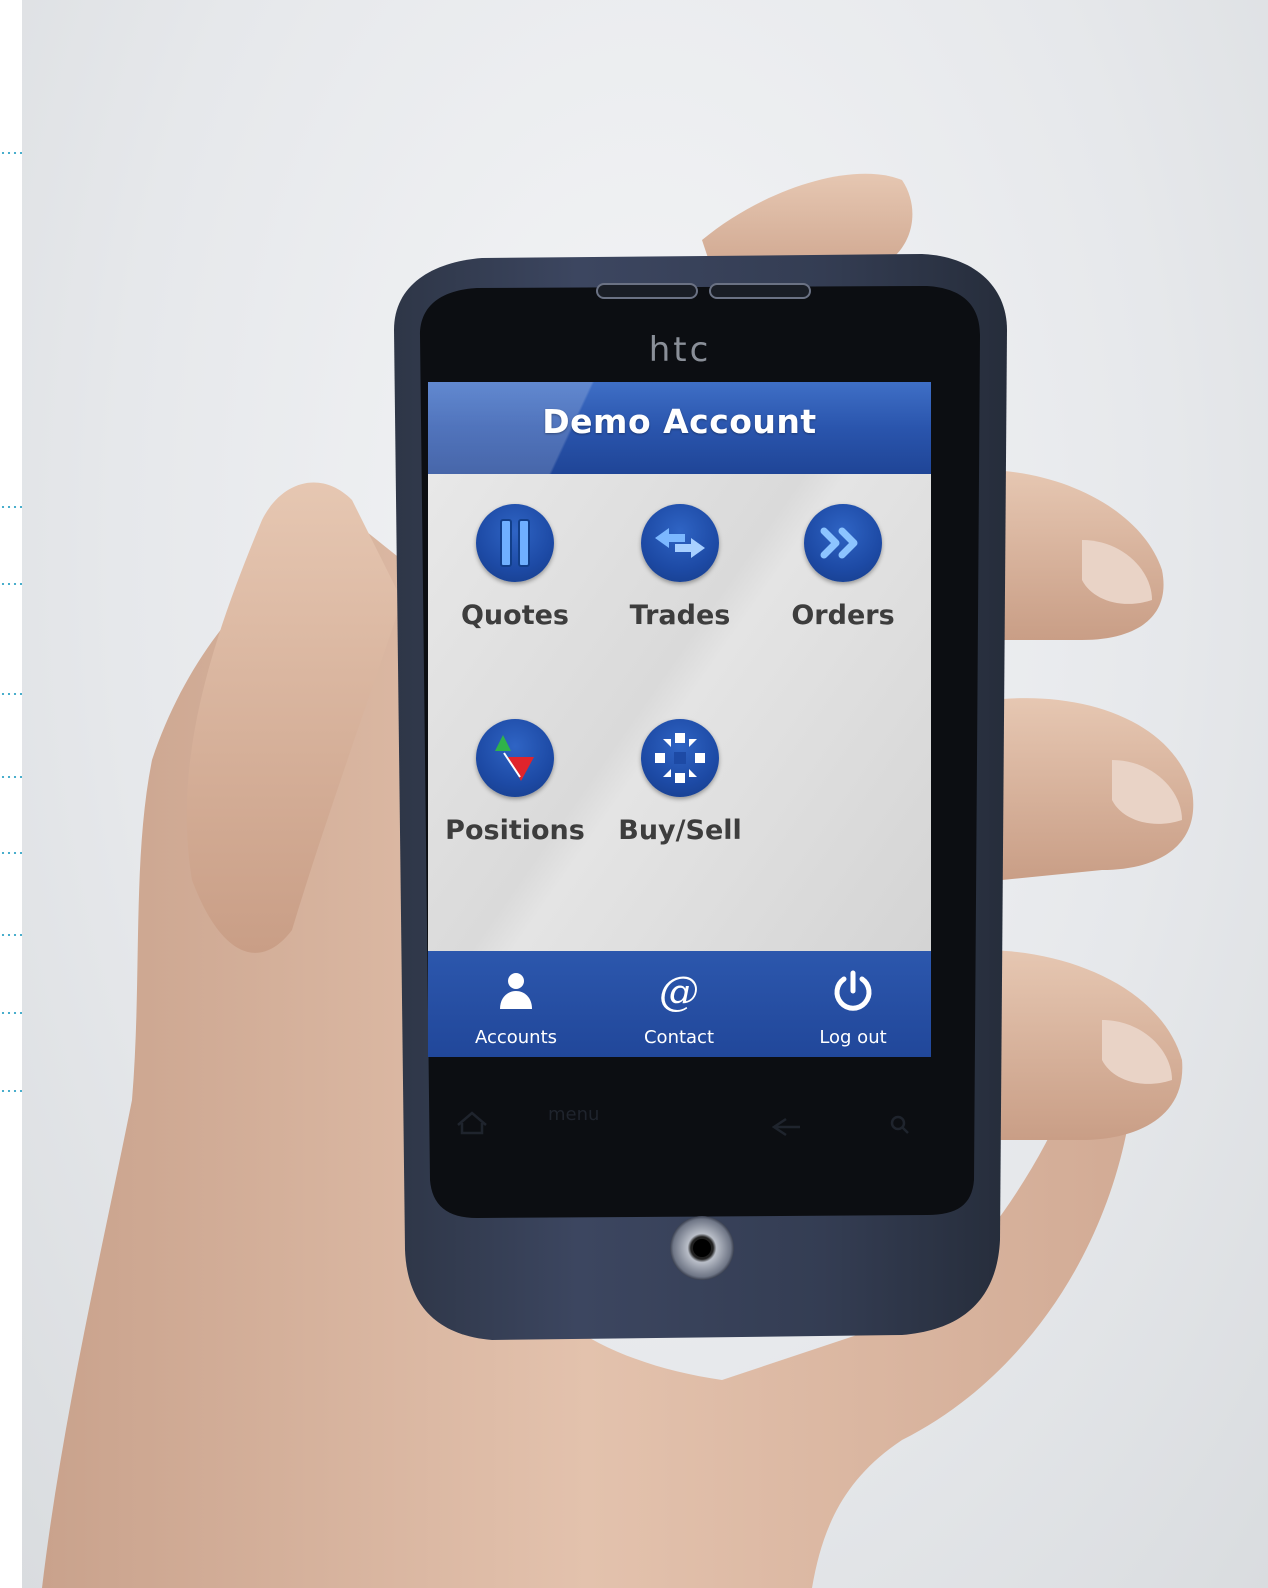  Describe the element at coordinates (843, 543) in the screenshot. I see `double-chevron-right-icon` at that location.